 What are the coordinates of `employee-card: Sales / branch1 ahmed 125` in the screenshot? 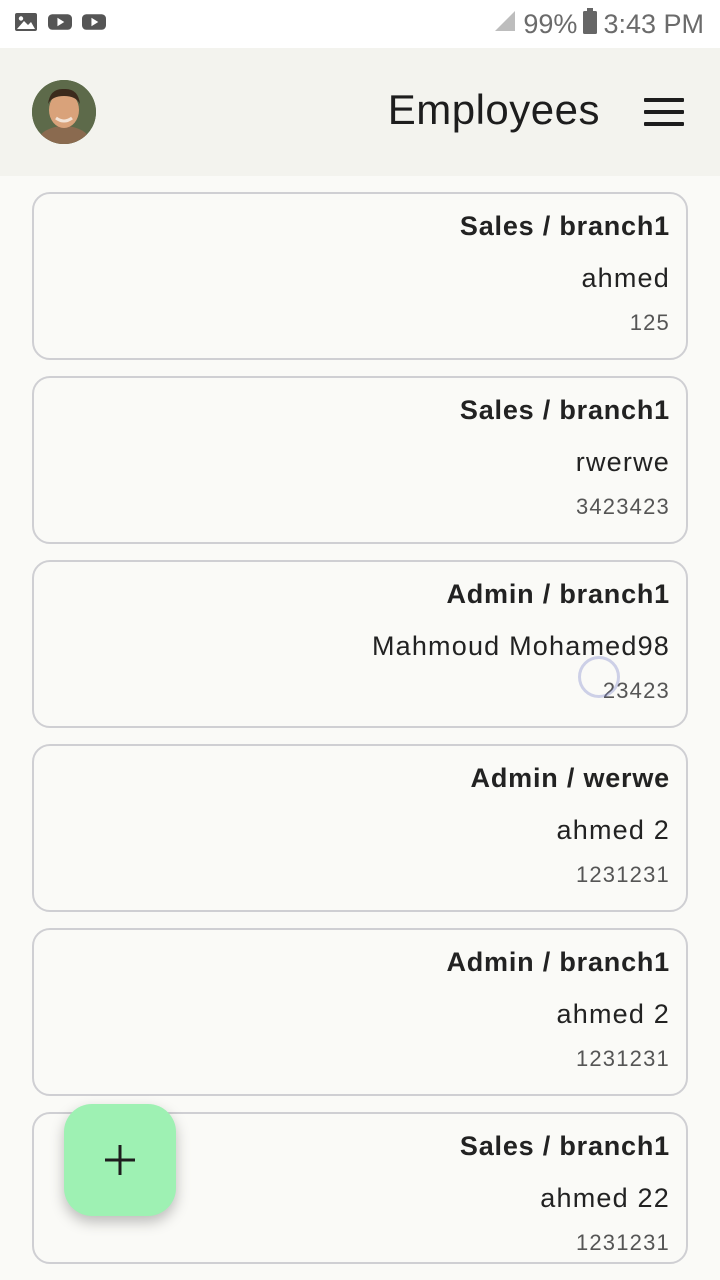 It's located at (360, 276).